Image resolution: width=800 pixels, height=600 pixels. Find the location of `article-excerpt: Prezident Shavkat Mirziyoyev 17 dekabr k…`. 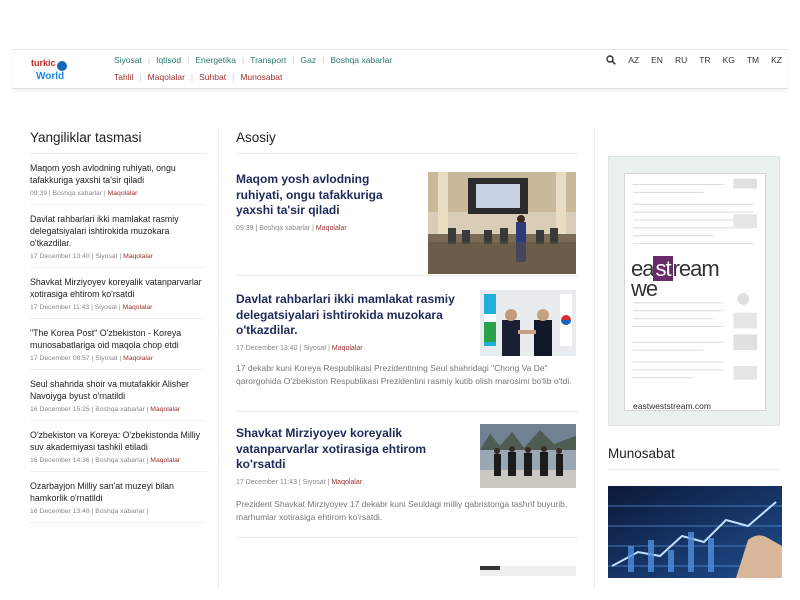

article-excerpt: Prezident Shavkat Mirziyoyev 17 dekabr k… is located at coordinates (402, 510).